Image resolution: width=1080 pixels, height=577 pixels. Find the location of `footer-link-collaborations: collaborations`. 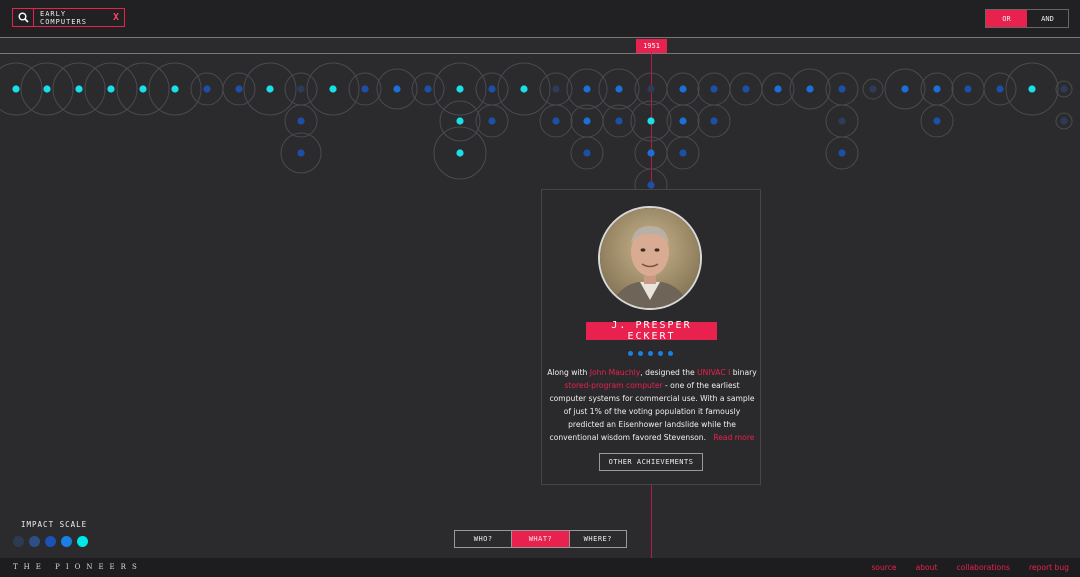

footer-link-collaborations: collaborations is located at coordinates (982, 567).